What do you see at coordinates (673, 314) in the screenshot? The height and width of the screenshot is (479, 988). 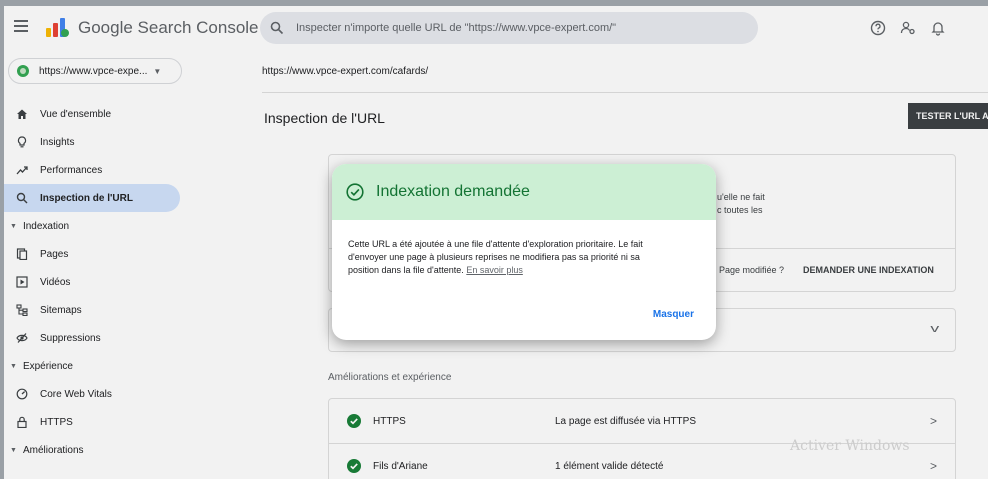 I see `dismiss-button: Masquer` at bounding box center [673, 314].